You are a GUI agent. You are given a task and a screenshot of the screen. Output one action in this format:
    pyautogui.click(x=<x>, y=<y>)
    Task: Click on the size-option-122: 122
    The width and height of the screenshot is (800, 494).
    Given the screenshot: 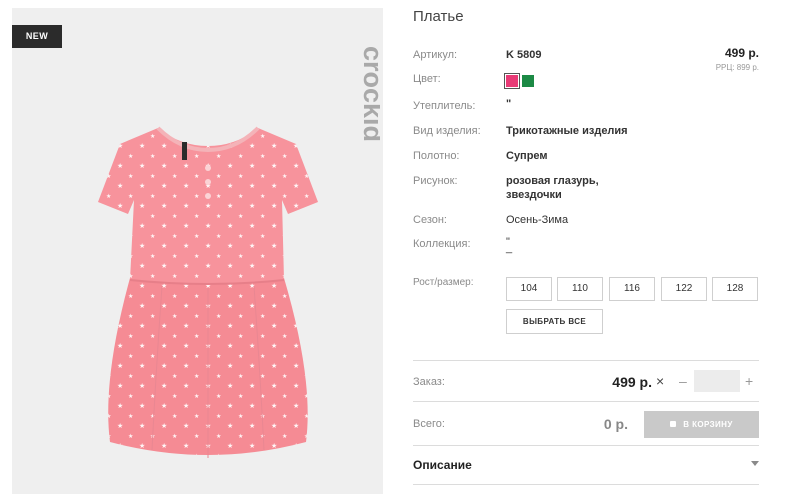 What is the action you would take?
    pyautogui.click(x=684, y=289)
    